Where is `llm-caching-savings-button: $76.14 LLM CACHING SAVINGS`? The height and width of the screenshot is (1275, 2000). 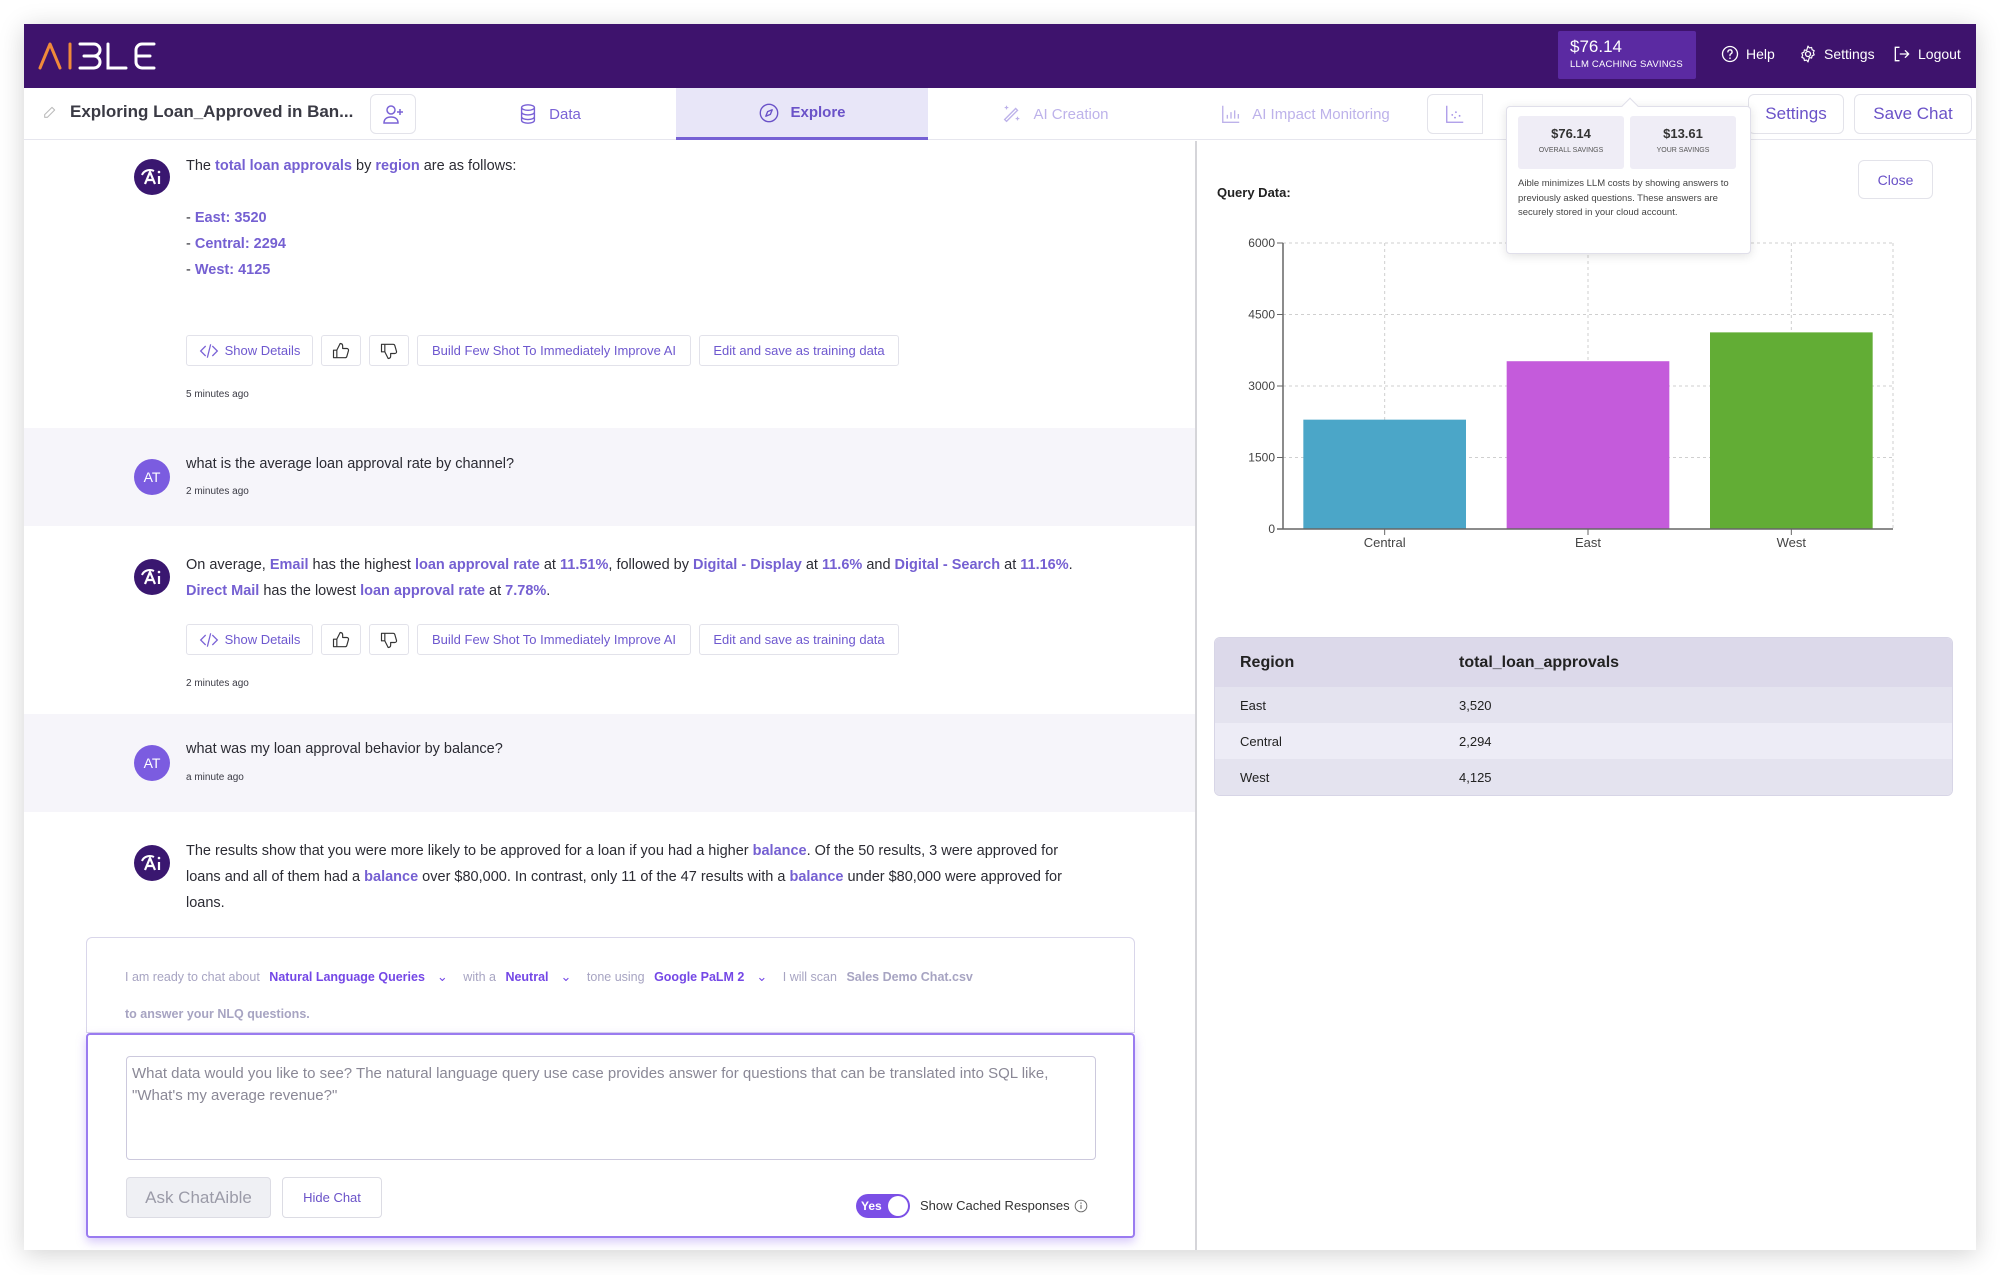 llm-caching-savings-button: $76.14 LLM CACHING SAVINGS is located at coordinates (1627, 55).